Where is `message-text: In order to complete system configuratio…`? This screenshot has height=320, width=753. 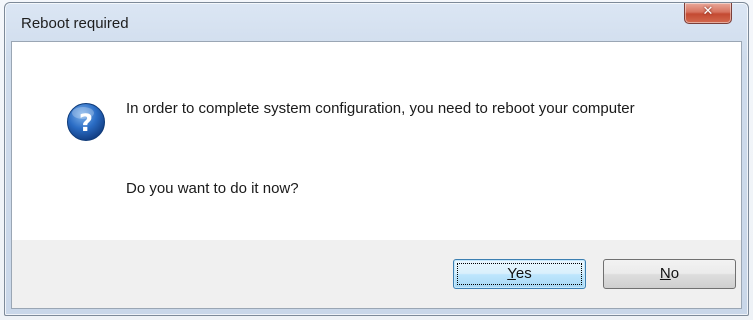 message-text: In order to complete system configuratio… is located at coordinates (380, 108).